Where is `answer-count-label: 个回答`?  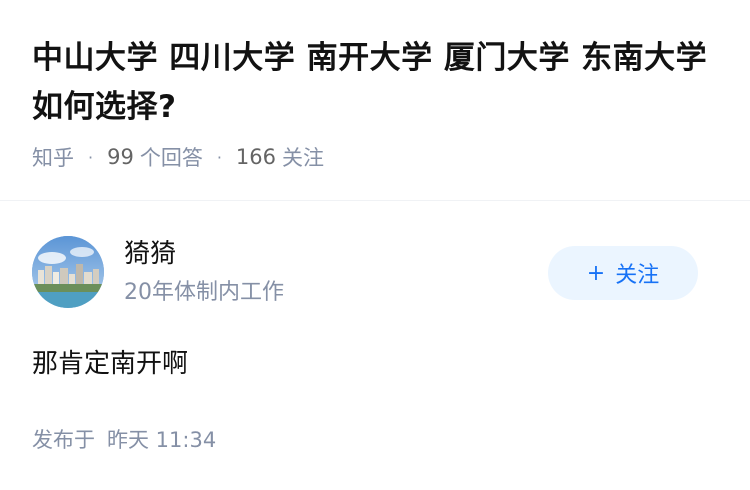 answer-count-label: 个回答 is located at coordinates (171, 158).